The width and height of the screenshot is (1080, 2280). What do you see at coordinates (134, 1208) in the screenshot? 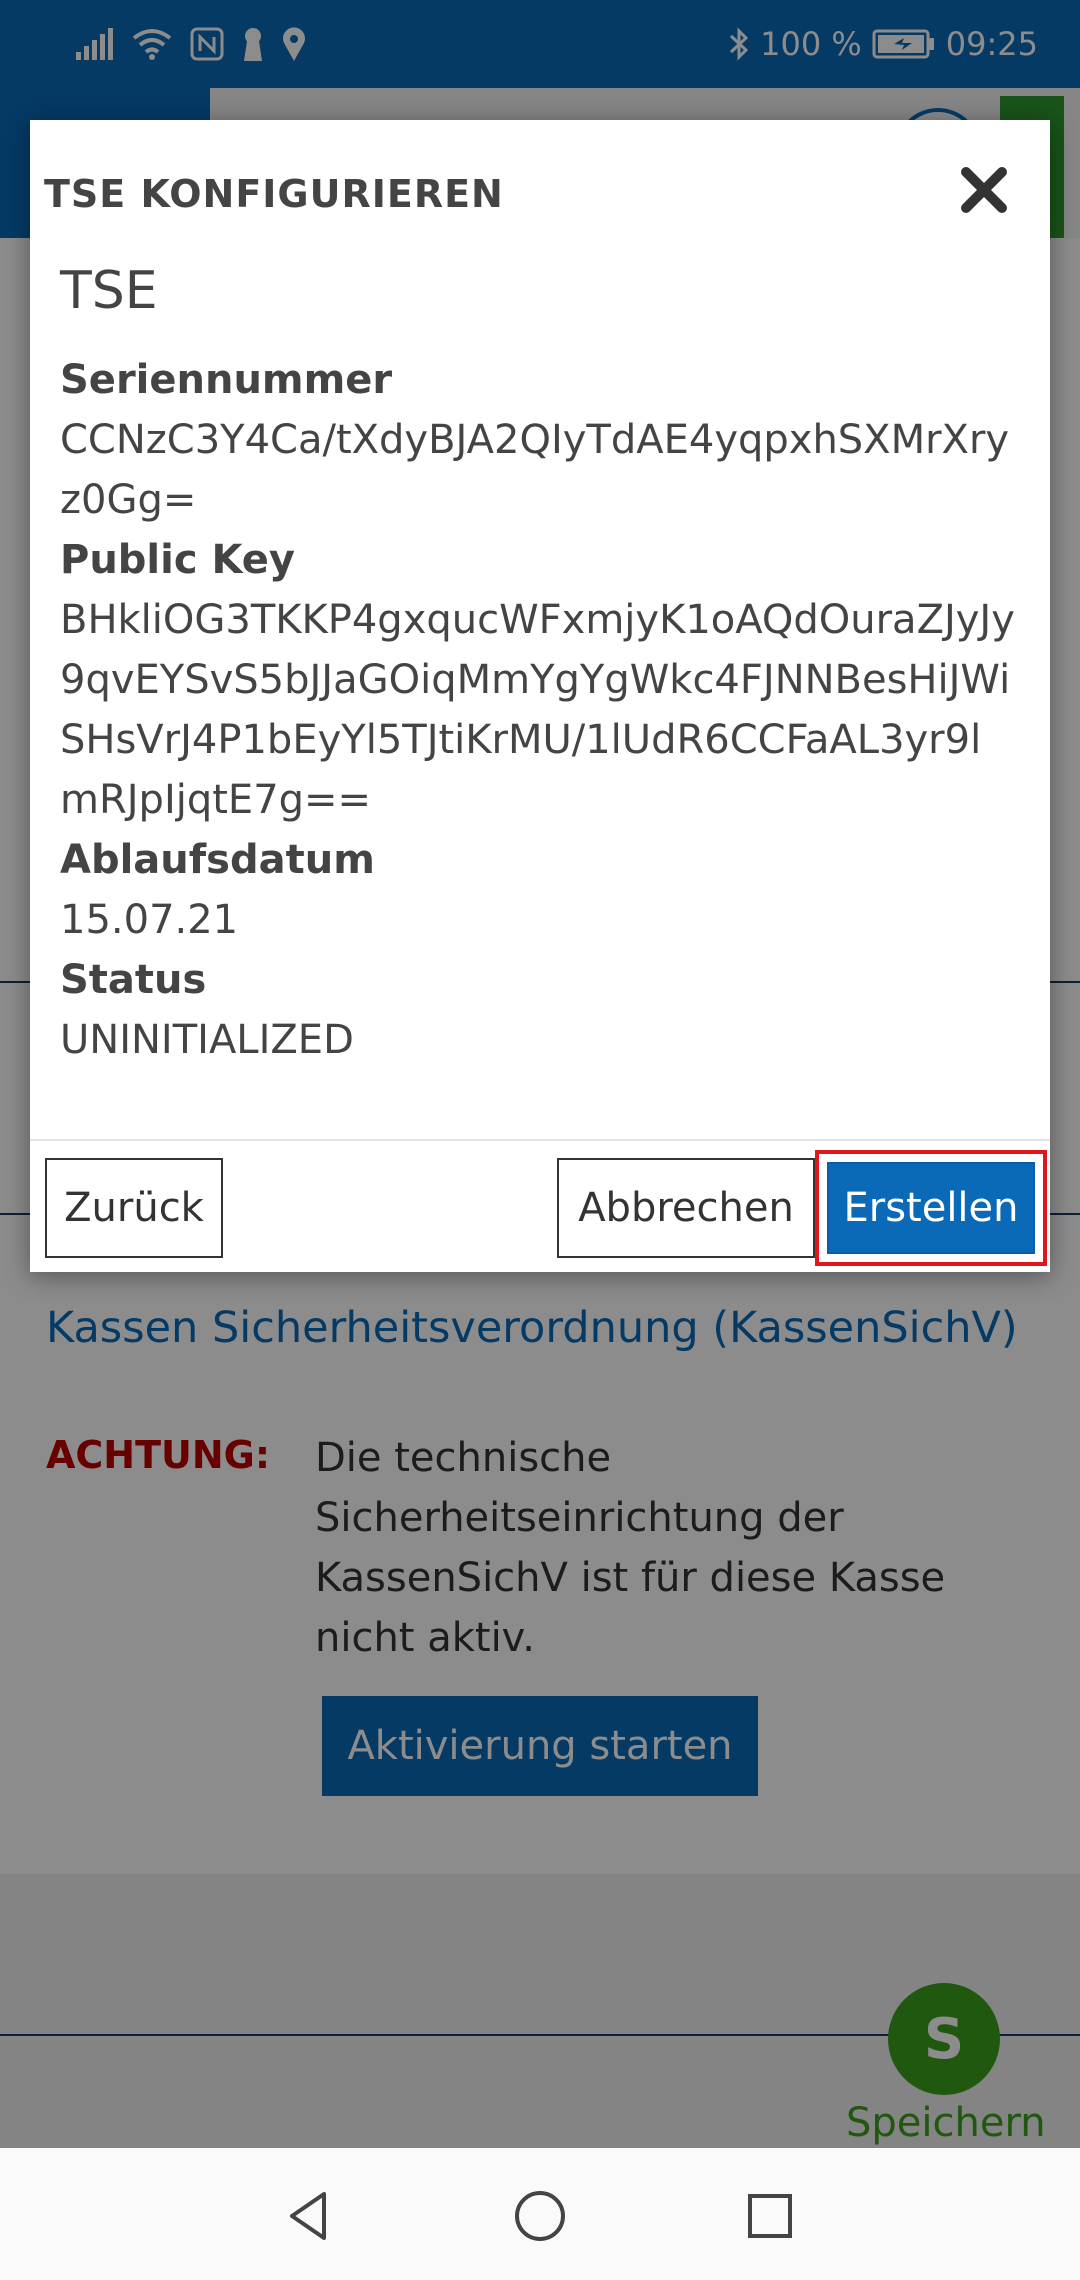
I see `back-button: Zurück` at bounding box center [134, 1208].